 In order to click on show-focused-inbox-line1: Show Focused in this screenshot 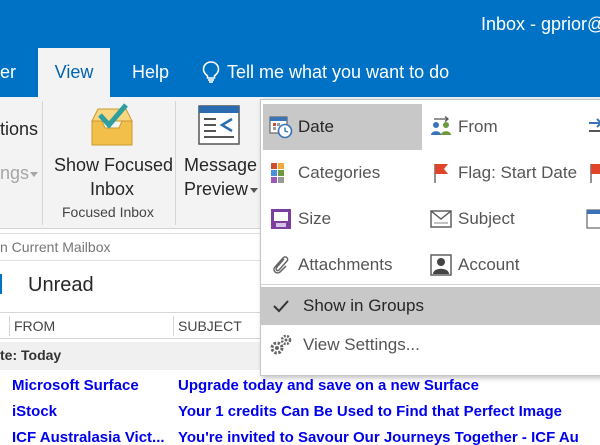, I will do `click(114, 165)`.